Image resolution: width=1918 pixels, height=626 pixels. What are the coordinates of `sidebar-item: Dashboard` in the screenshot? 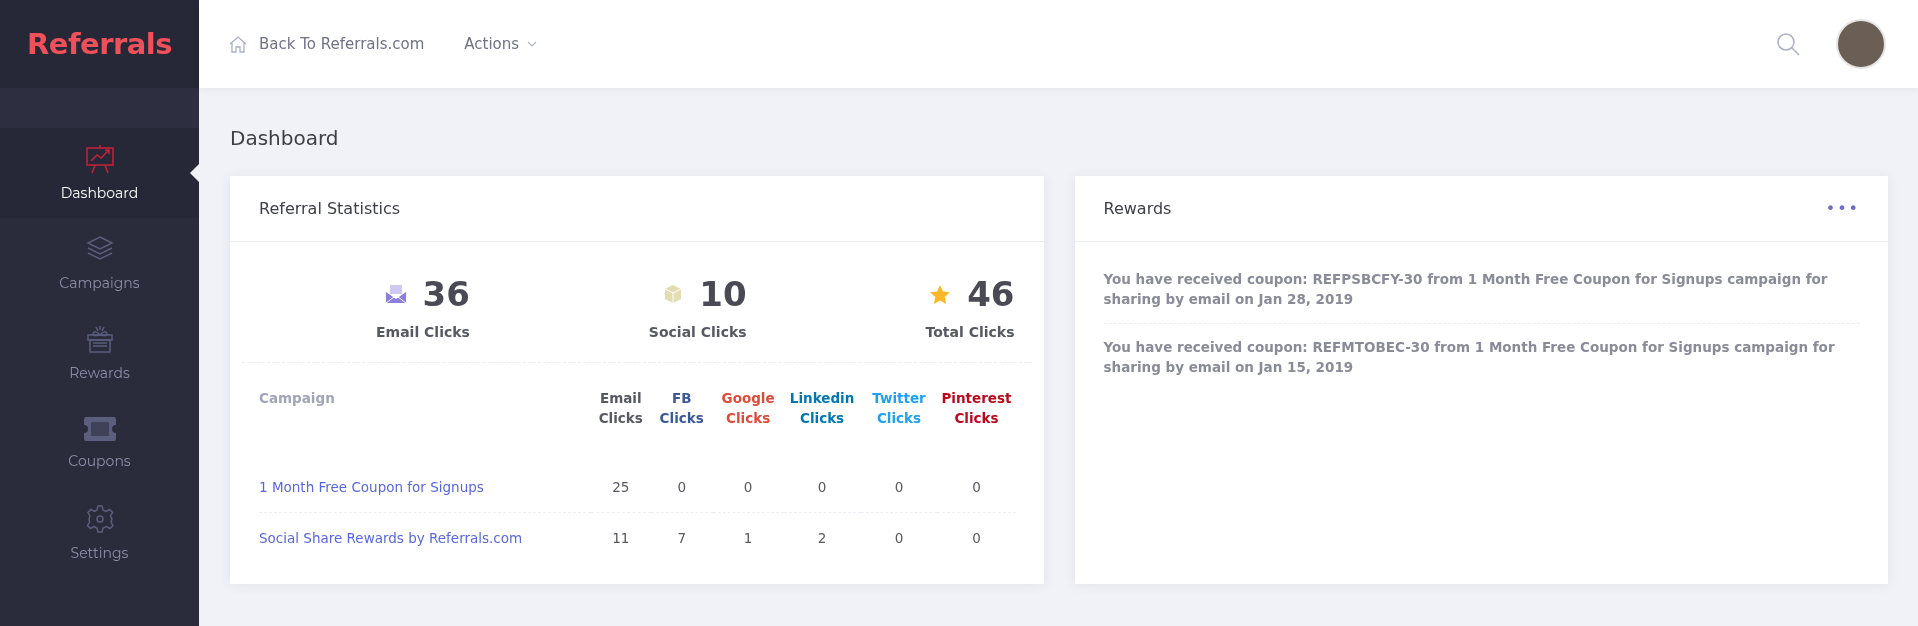 It's located at (99, 173).